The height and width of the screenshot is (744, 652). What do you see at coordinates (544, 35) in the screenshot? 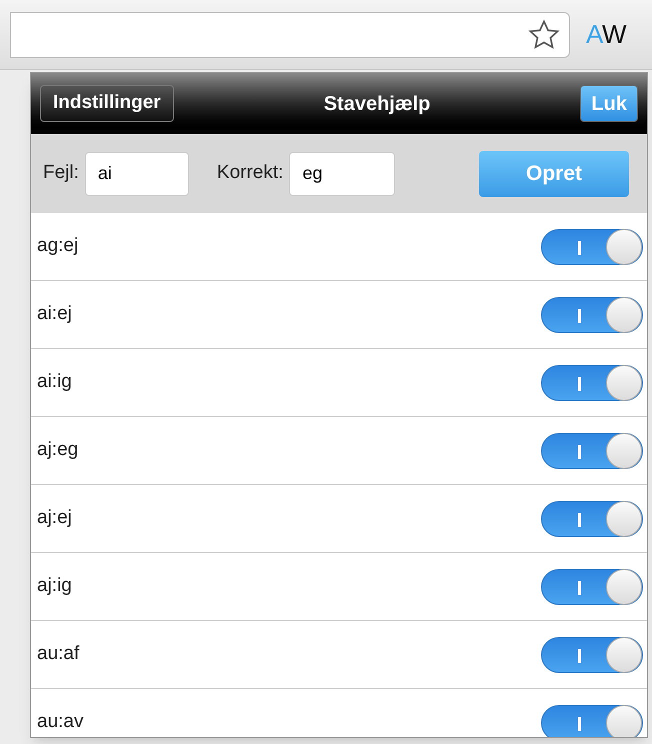
I see `star-icon` at bounding box center [544, 35].